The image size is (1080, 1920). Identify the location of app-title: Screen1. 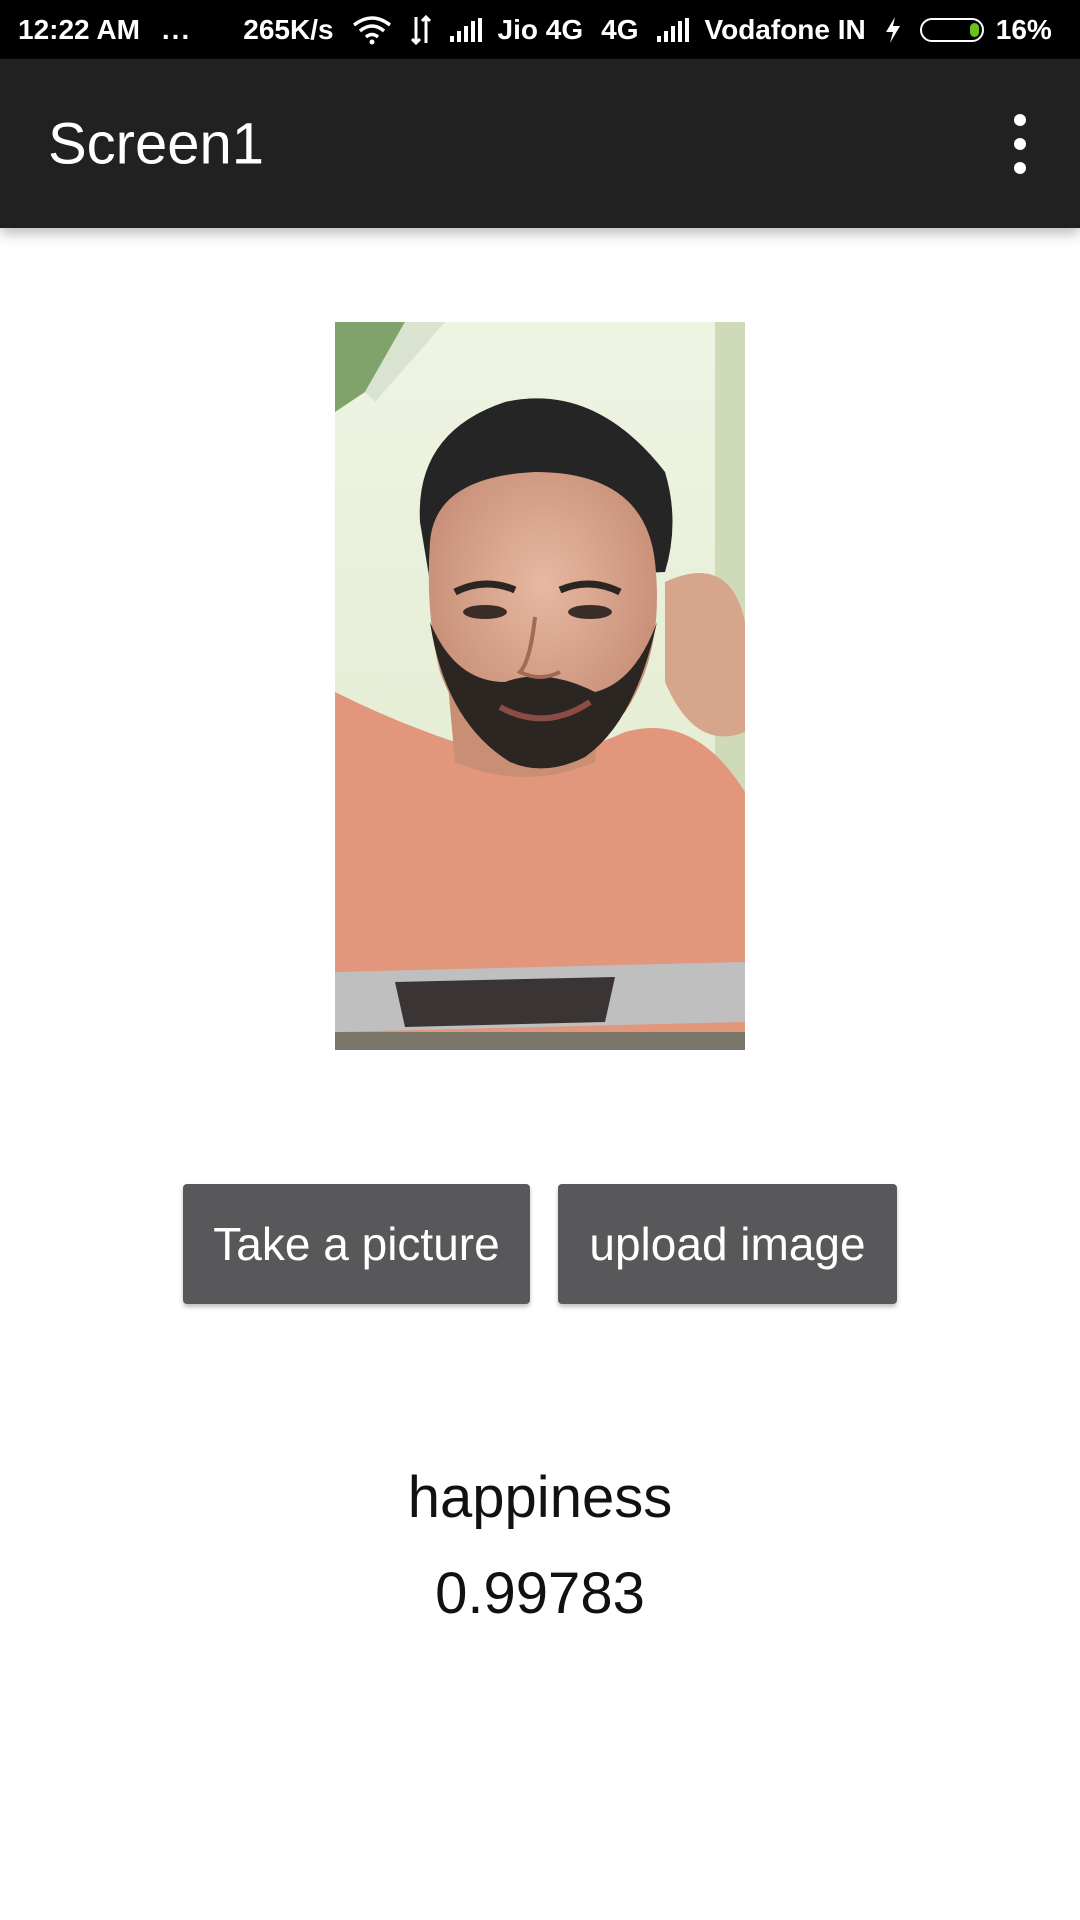
(156, 143).